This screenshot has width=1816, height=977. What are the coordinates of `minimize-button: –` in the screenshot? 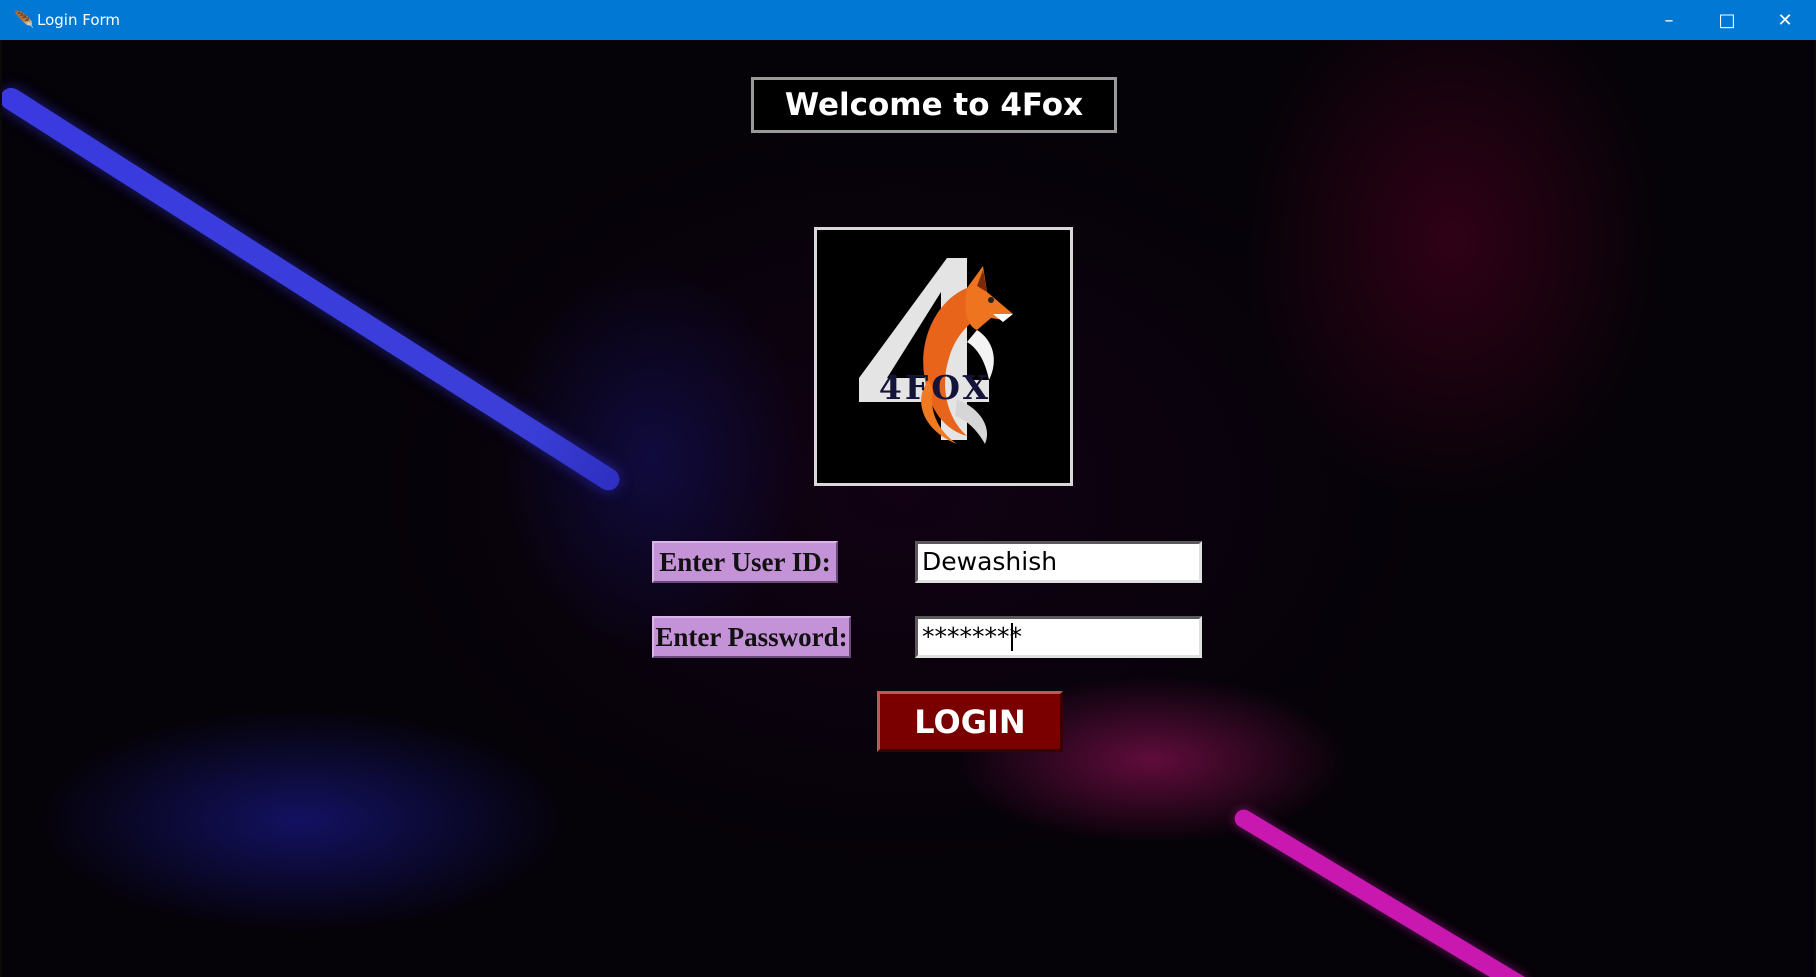 It's located at (1669, 20).